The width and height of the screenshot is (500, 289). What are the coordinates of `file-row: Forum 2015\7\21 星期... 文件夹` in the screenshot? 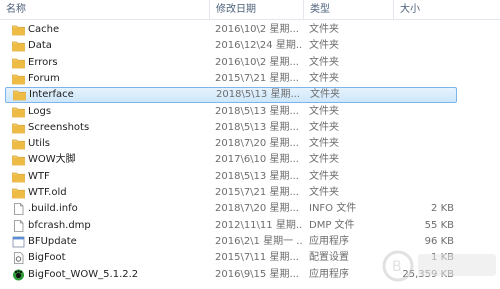 It's located at (250, 79).